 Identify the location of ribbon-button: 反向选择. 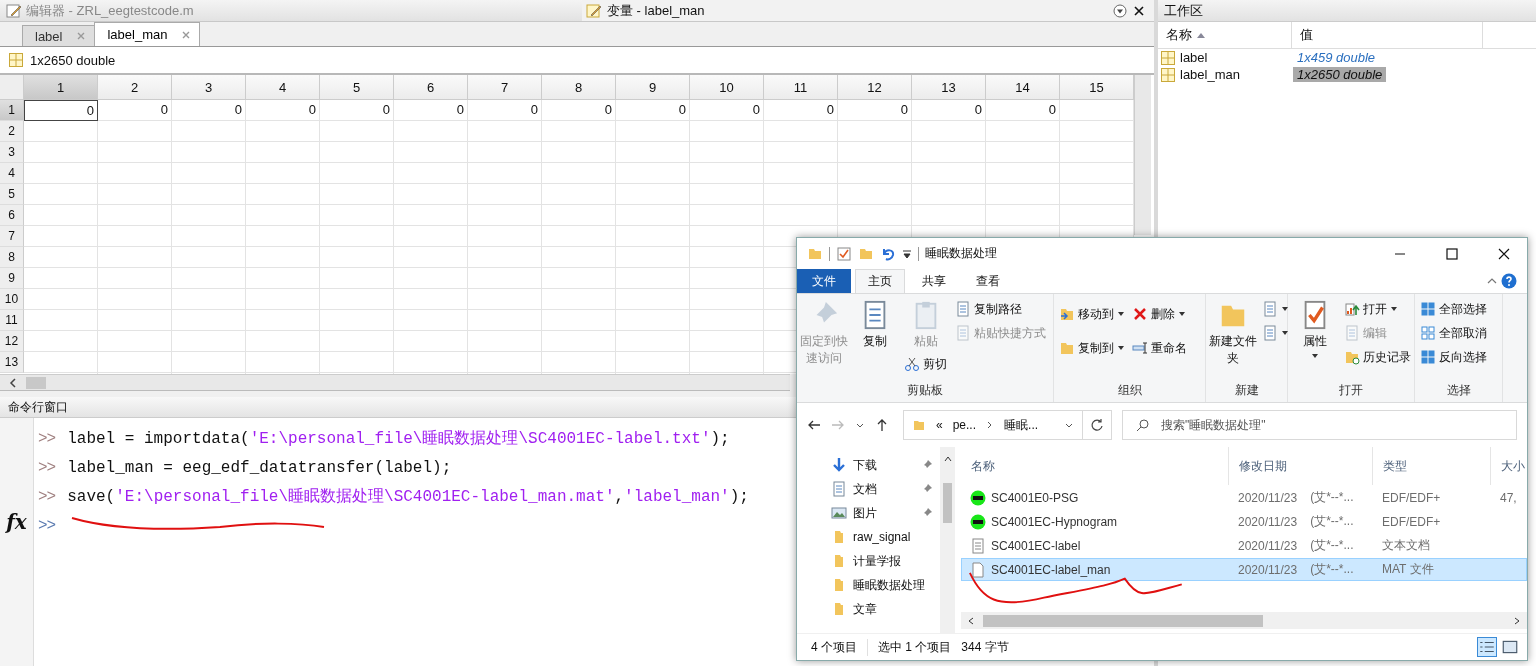
(1453, 357).